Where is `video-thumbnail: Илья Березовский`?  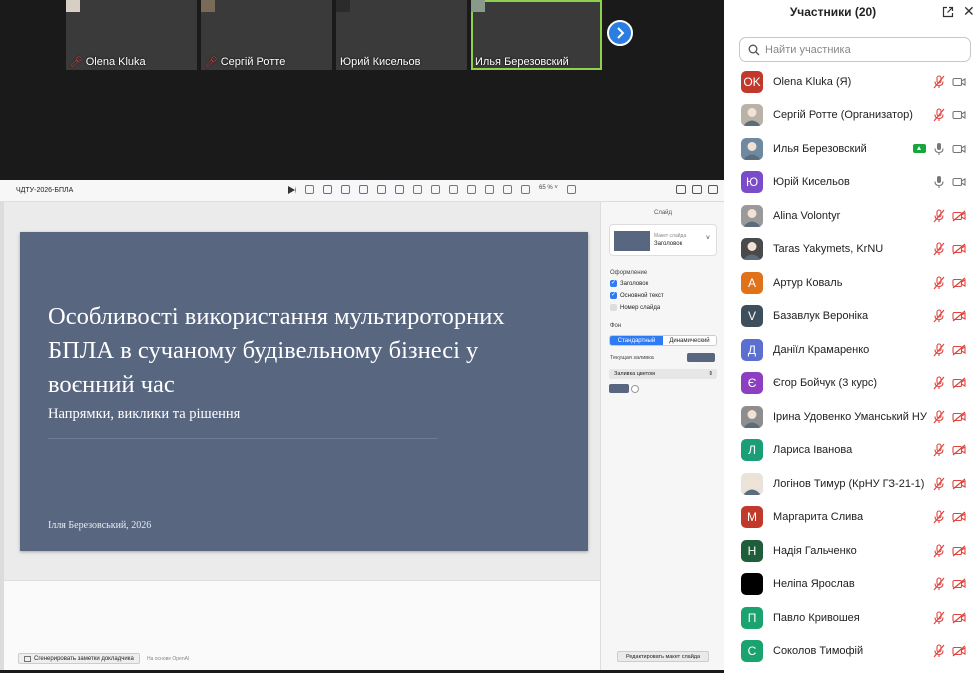 video-thumbnail: Илья Березовский is located at coordinates (536, 35).